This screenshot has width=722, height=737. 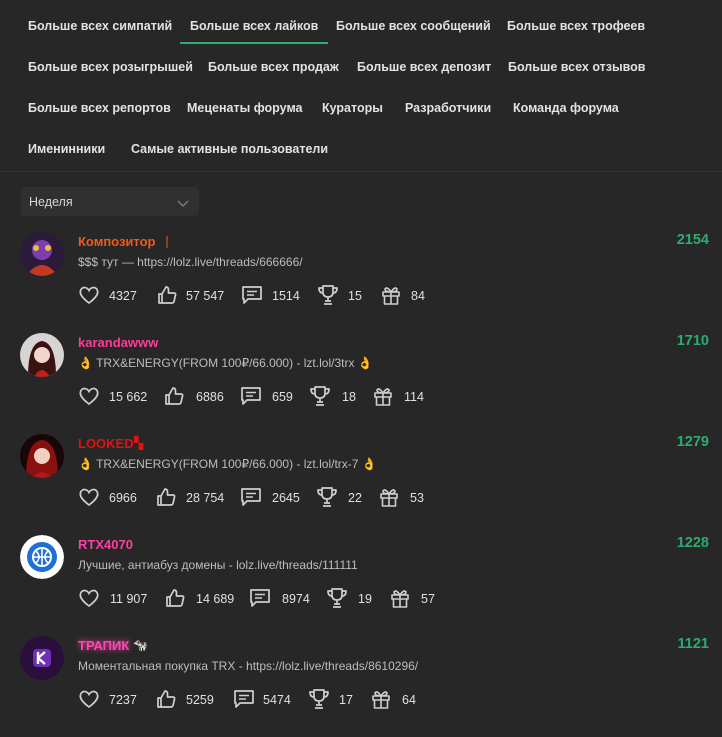 What do you see at coordinates (123, 498) in the screenshot?
I see `sympathies-count: 6966` at bounding box center [123, 498].